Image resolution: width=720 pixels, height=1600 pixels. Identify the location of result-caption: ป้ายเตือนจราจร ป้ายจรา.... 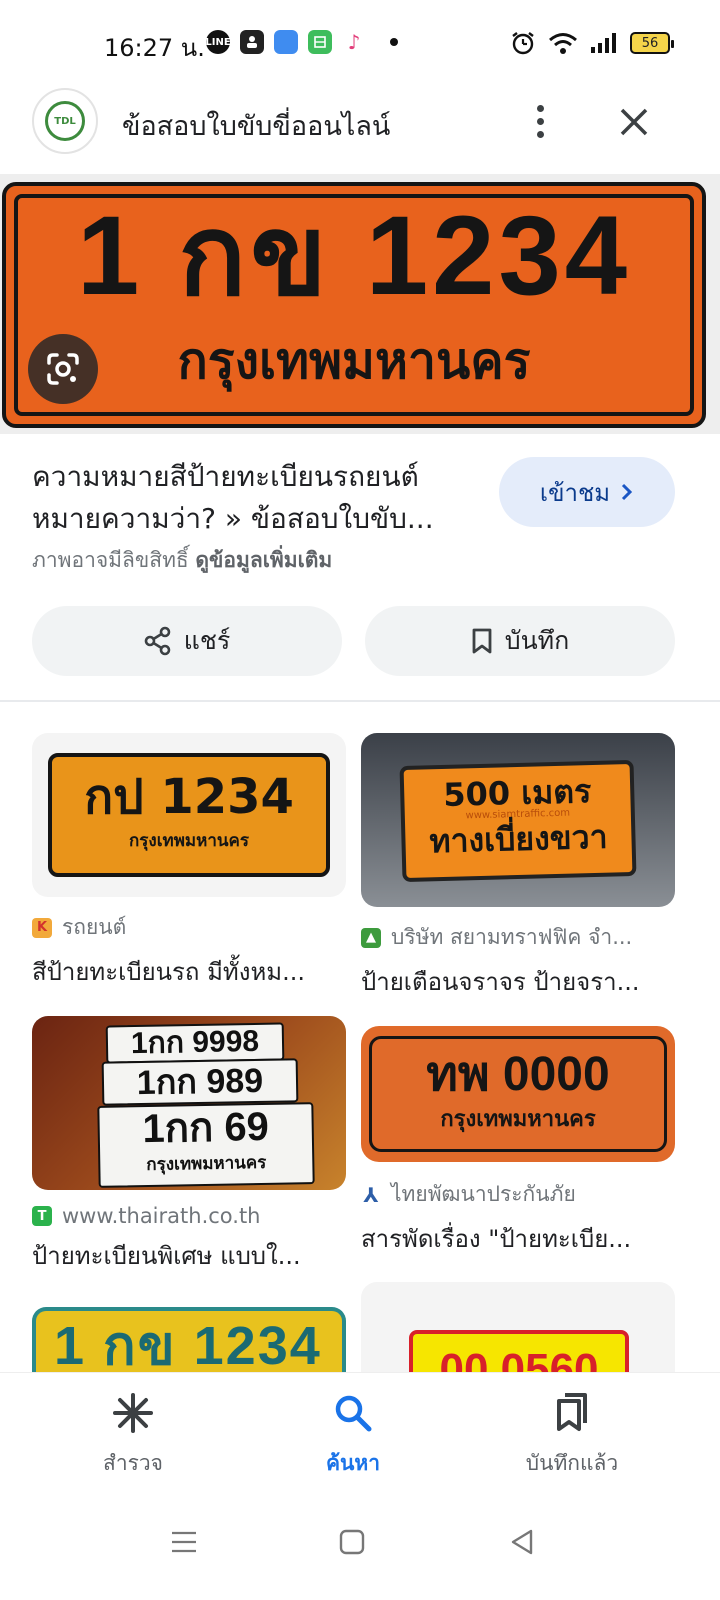
(500, 982).